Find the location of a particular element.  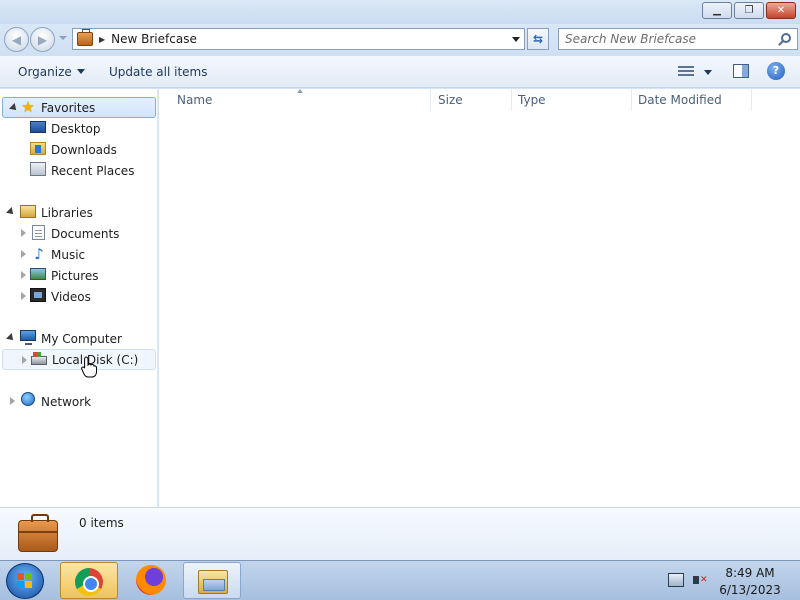

nav-item-desktop: Desktop is located at coordinates (78, 128).